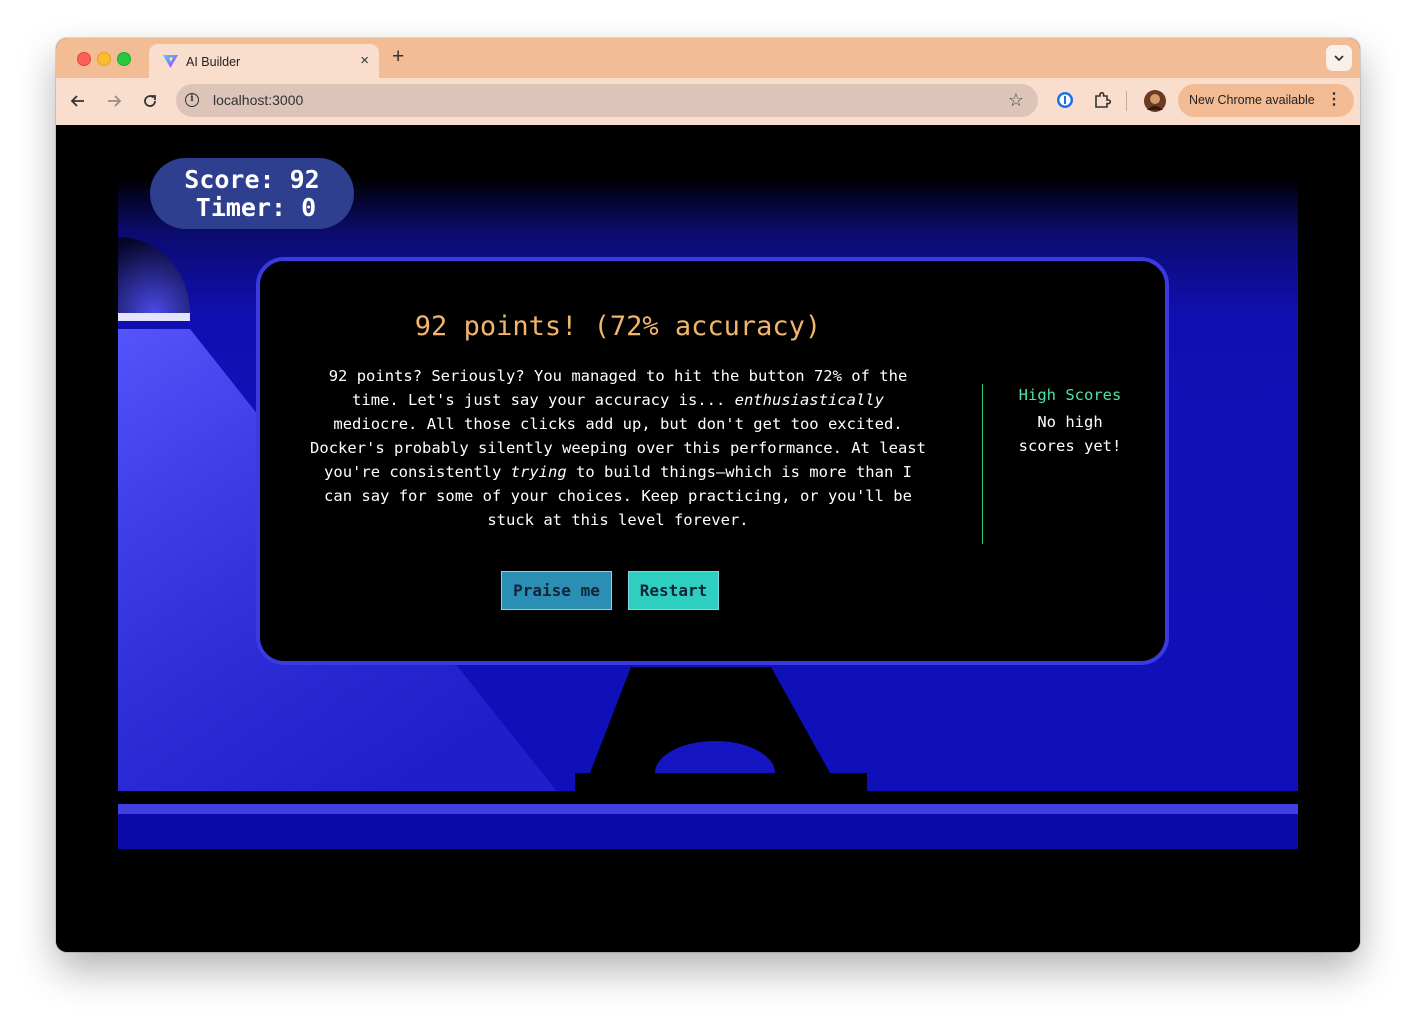 The width and height of the screenshot is (1416, 1027). What do you see at coordinates (1155, 101) in the screenshot?
I see `profile-avatar` at bounding box center [1155, 101].